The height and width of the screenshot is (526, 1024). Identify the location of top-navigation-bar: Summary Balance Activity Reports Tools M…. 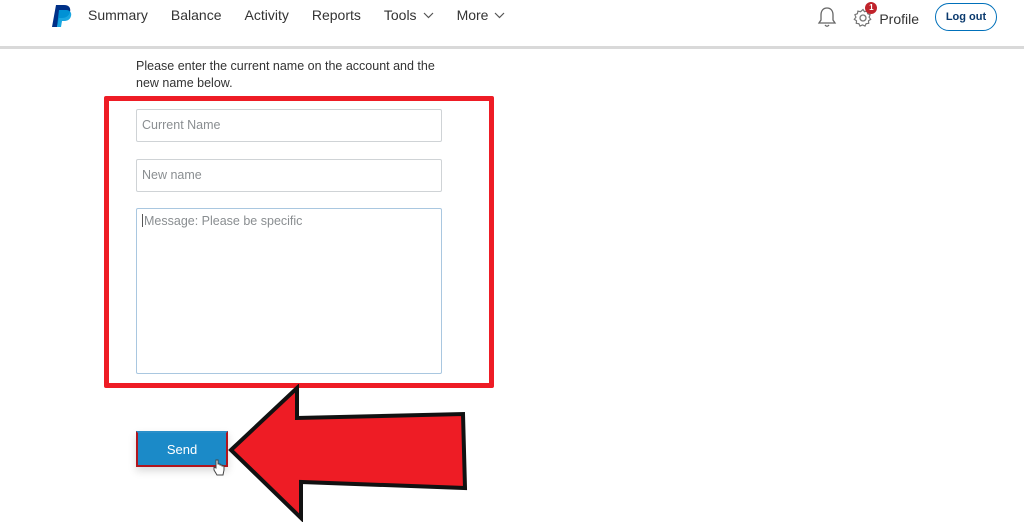
(512, 24).